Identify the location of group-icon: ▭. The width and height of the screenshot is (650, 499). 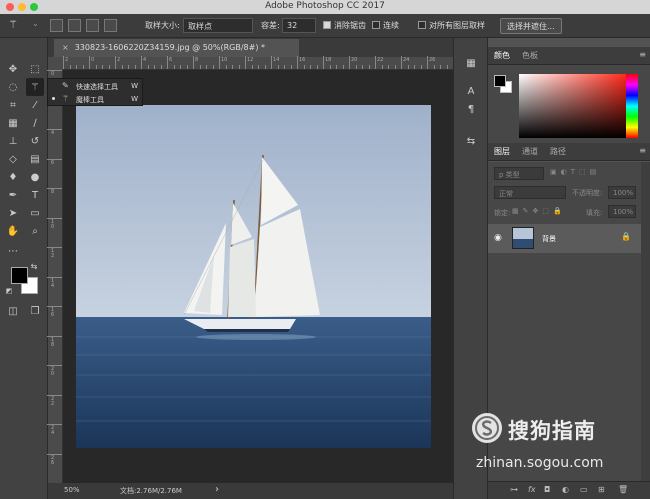
(584, 489).